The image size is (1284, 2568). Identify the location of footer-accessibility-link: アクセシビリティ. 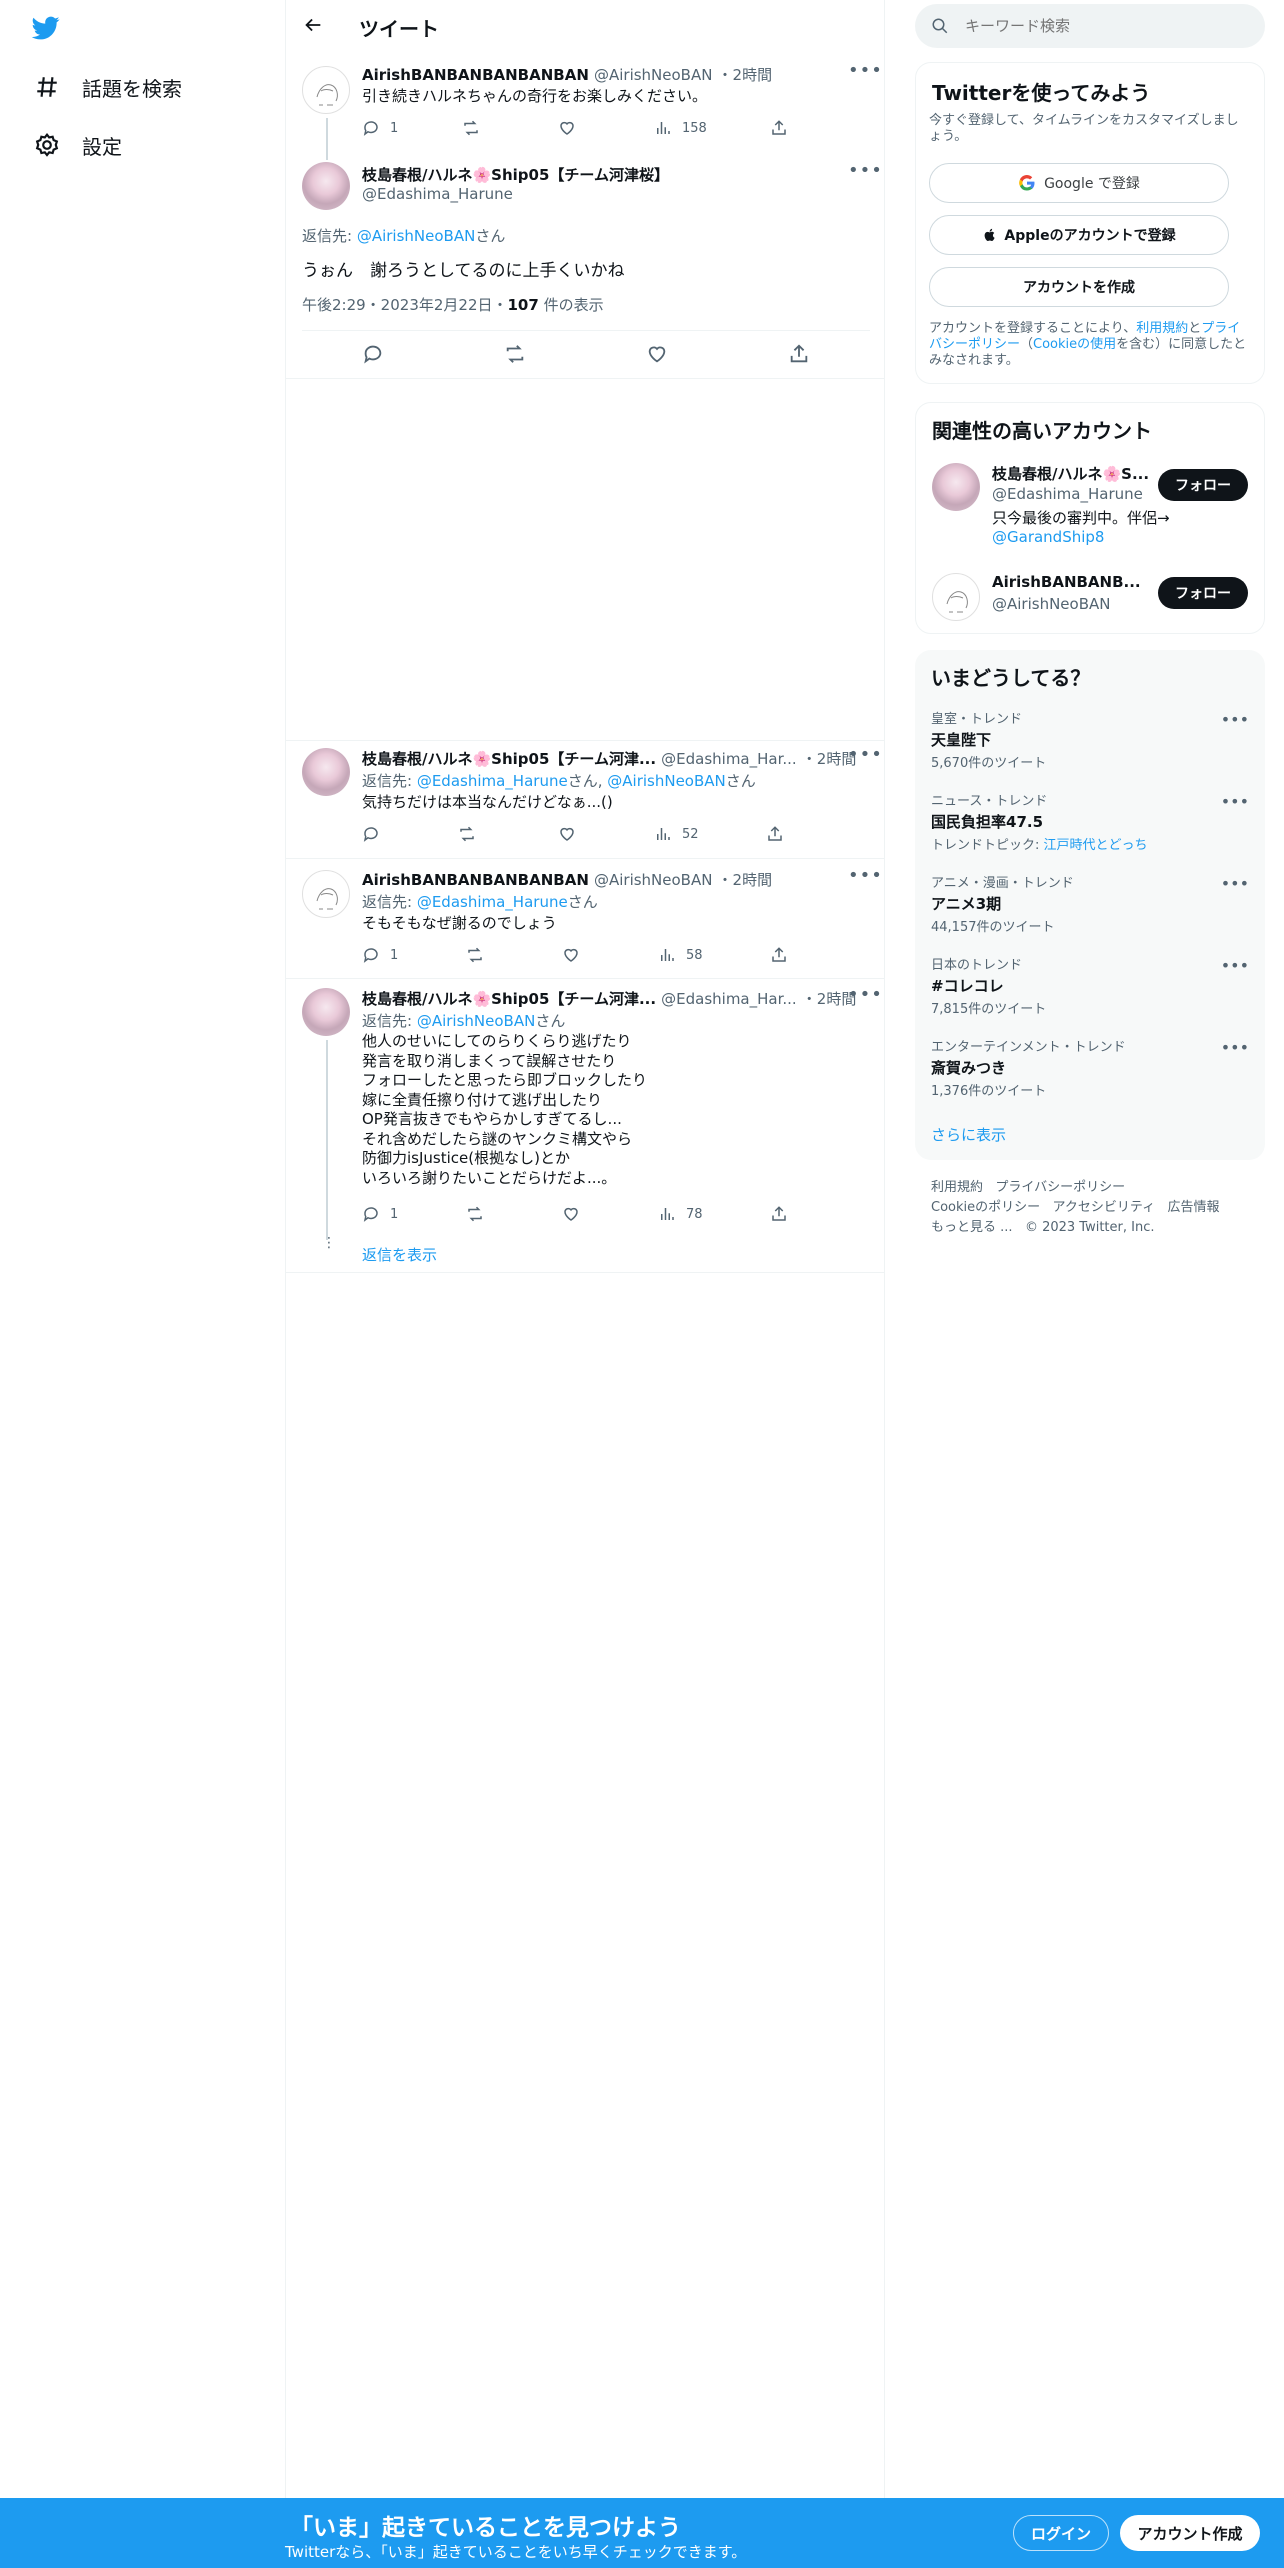
(1104, 1207).